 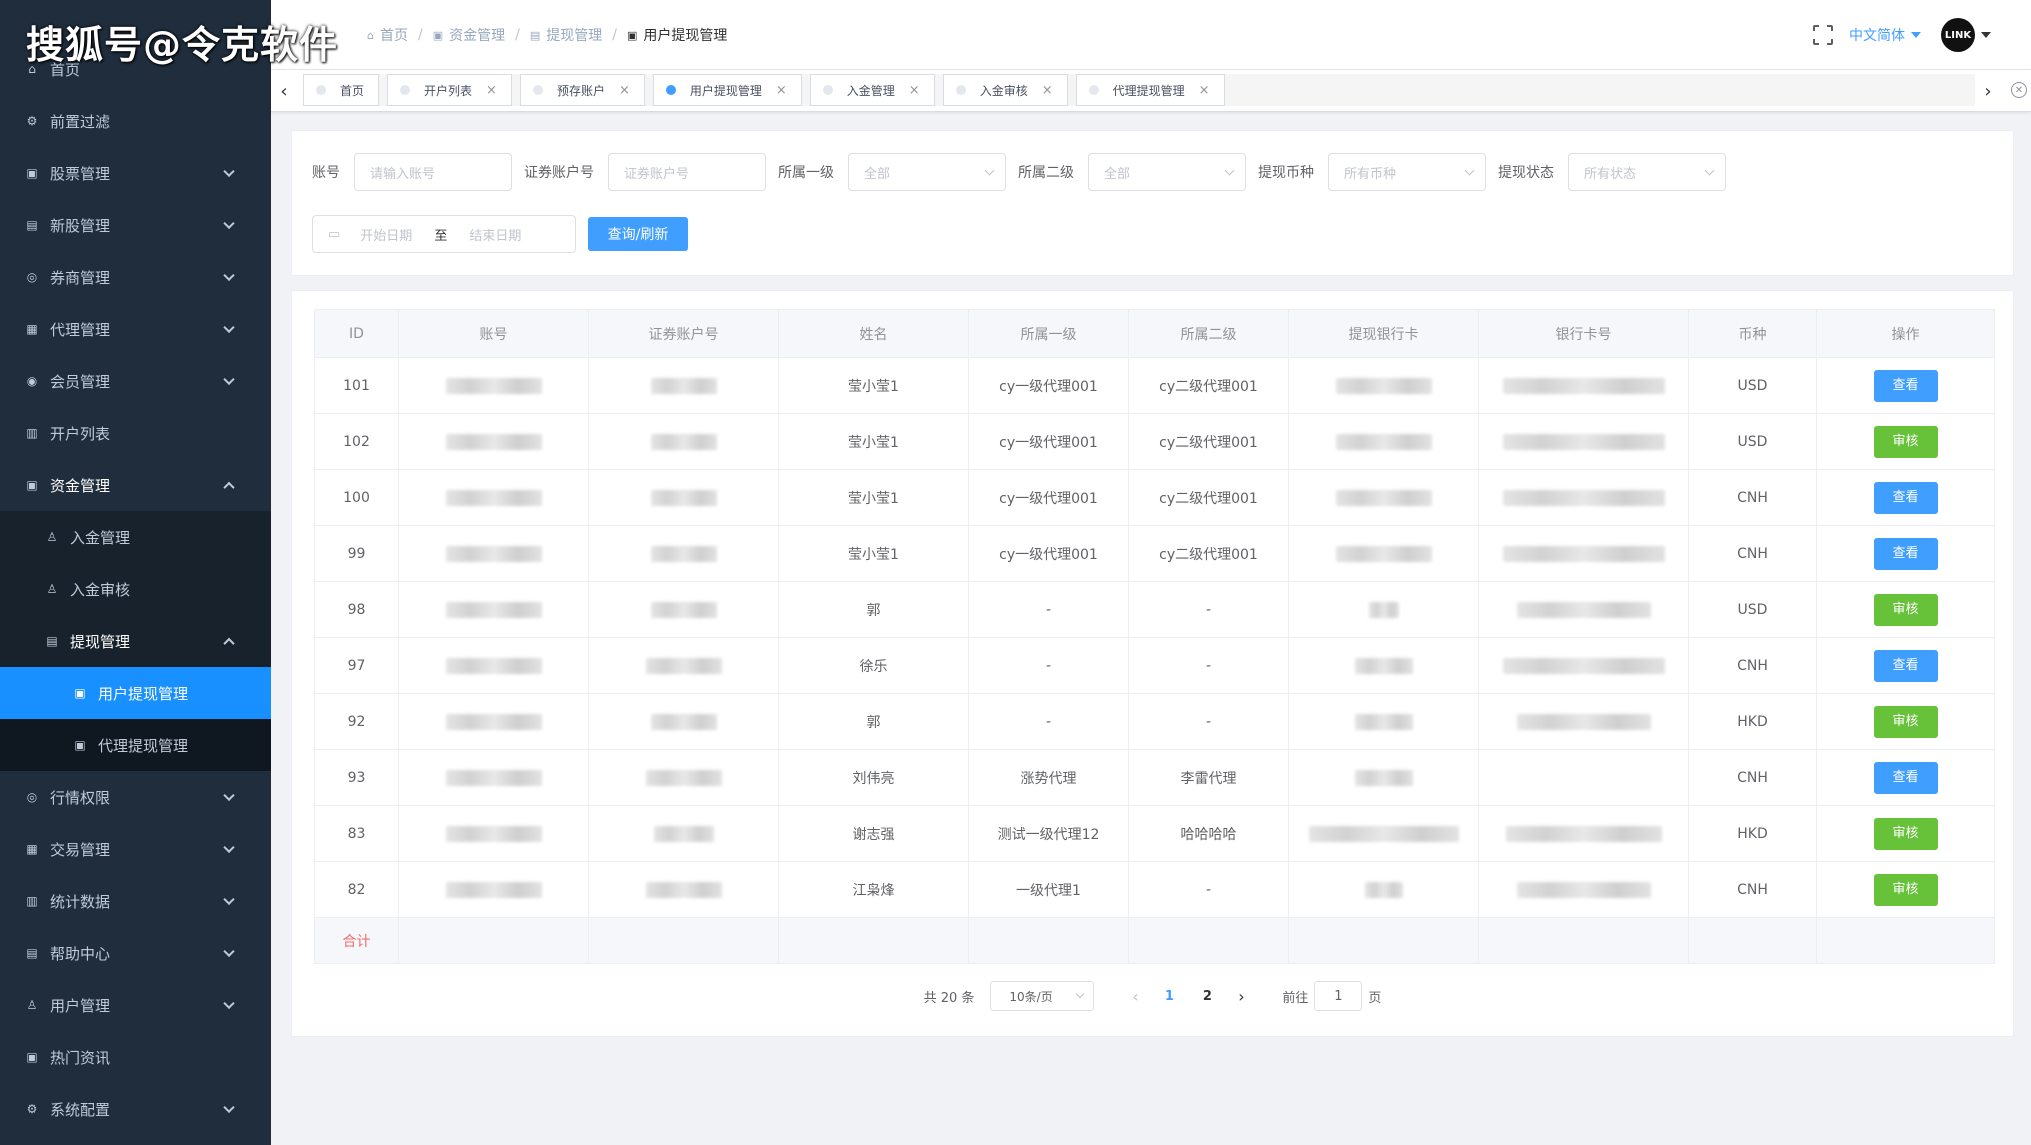 I want to click on page-number: 2, so click(x=1207, y=996).